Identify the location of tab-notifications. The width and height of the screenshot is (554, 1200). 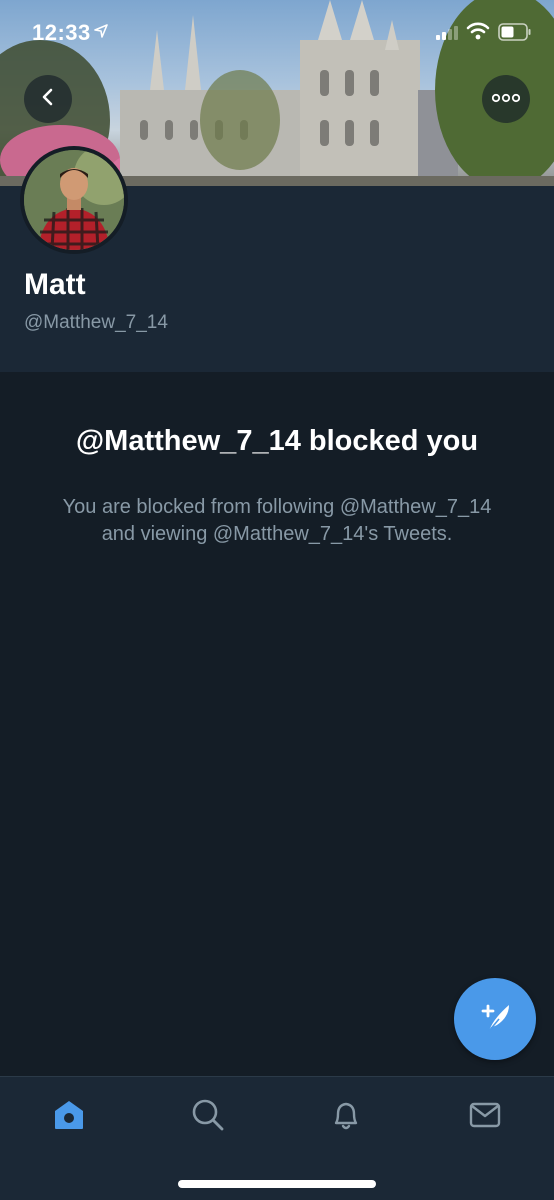
(346, 1117).